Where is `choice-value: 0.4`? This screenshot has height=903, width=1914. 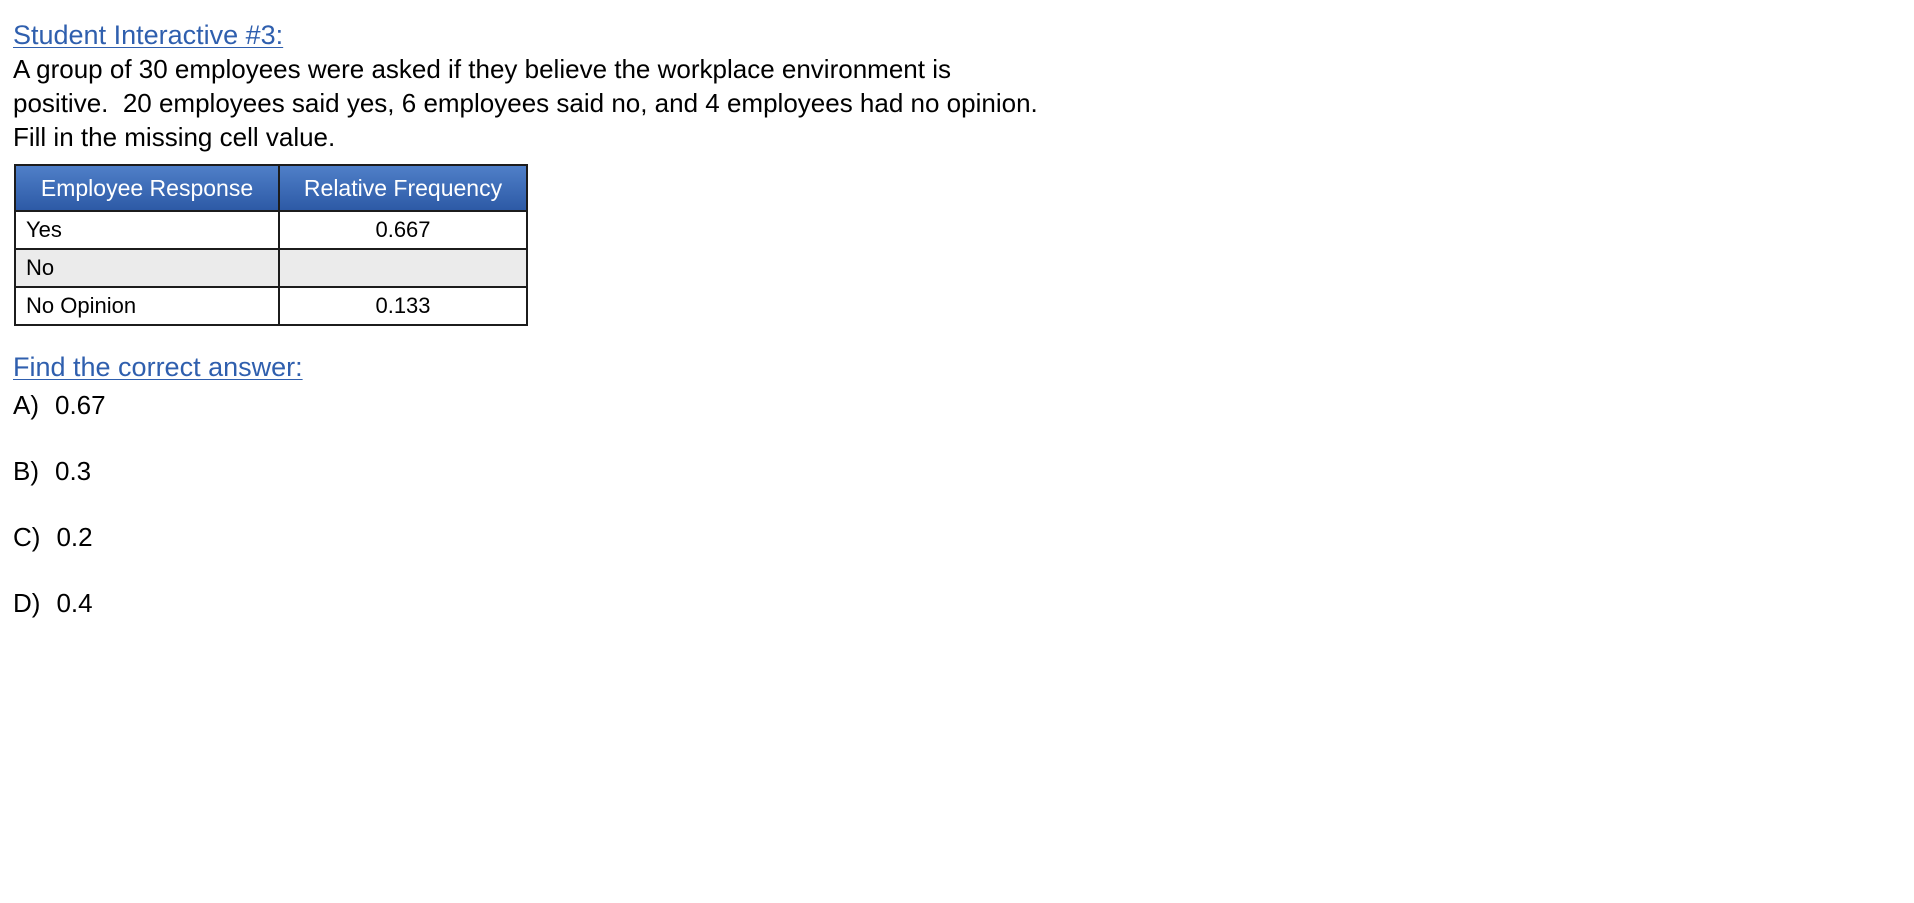
choice-value: 0.4 is located at coordinates (74, 603).